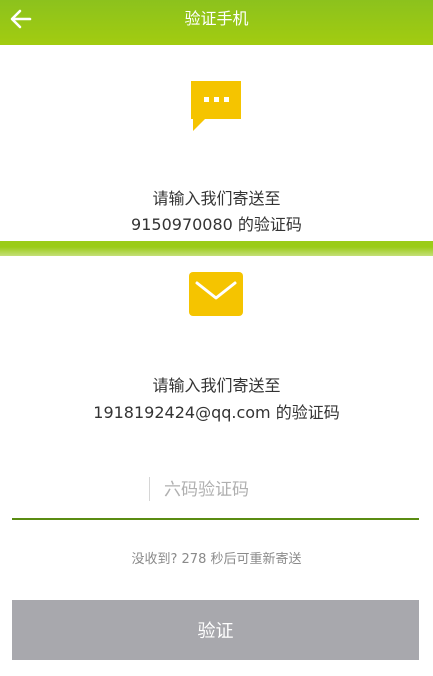  Describe the element at coordinates (216, 198) in the screenshot. I see `phone-message-line1: 请输入我们寄送至` at that location.